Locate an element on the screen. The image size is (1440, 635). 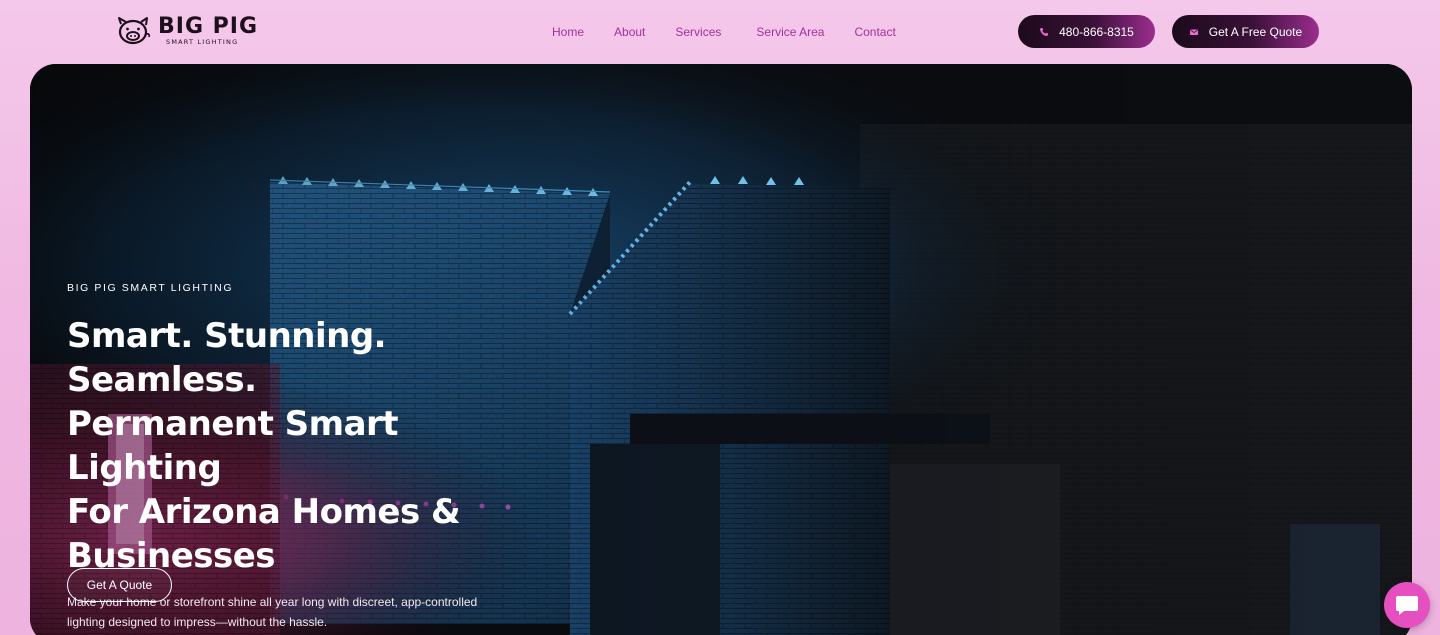
pig-logo-icon is located at coordinates (134, 31).